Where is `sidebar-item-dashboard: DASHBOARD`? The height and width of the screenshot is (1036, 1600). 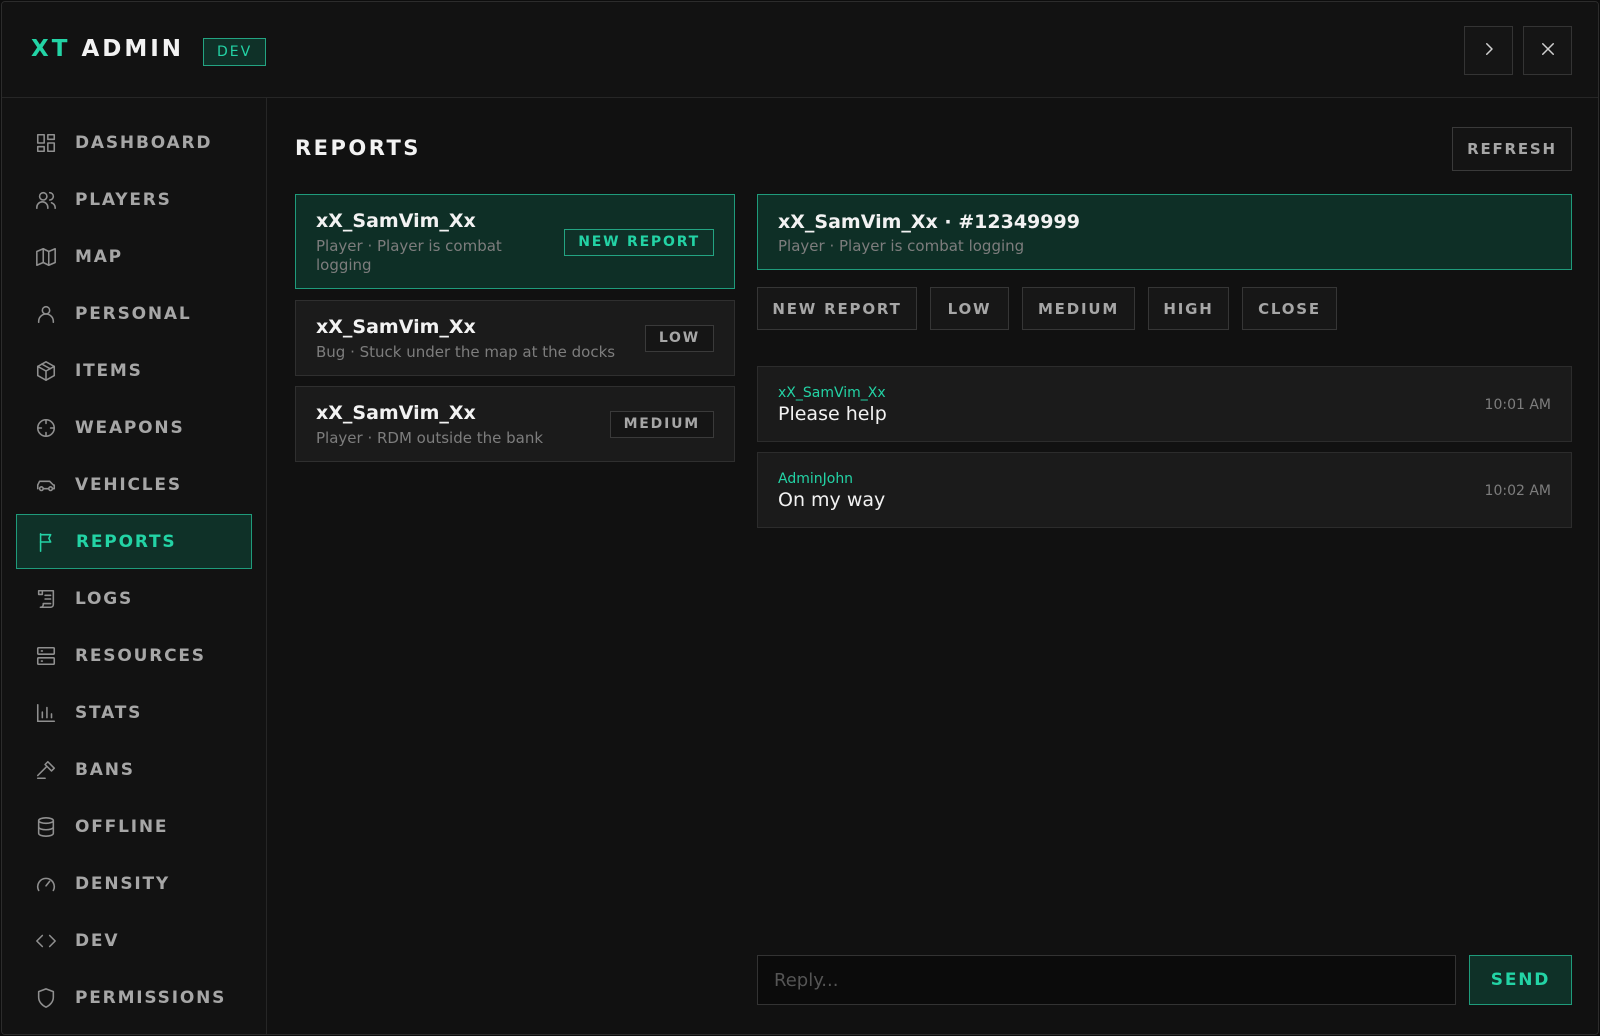
sidebar-item-dashboard: DASHBOARD is located at coordinates (134, 142).